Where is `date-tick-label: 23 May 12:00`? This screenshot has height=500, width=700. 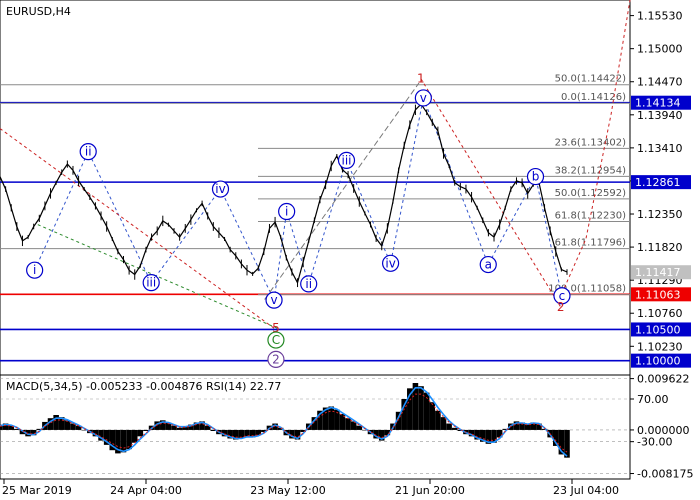 date-tick-label: 23 May 12:00 is located at coordinates (287, 490).